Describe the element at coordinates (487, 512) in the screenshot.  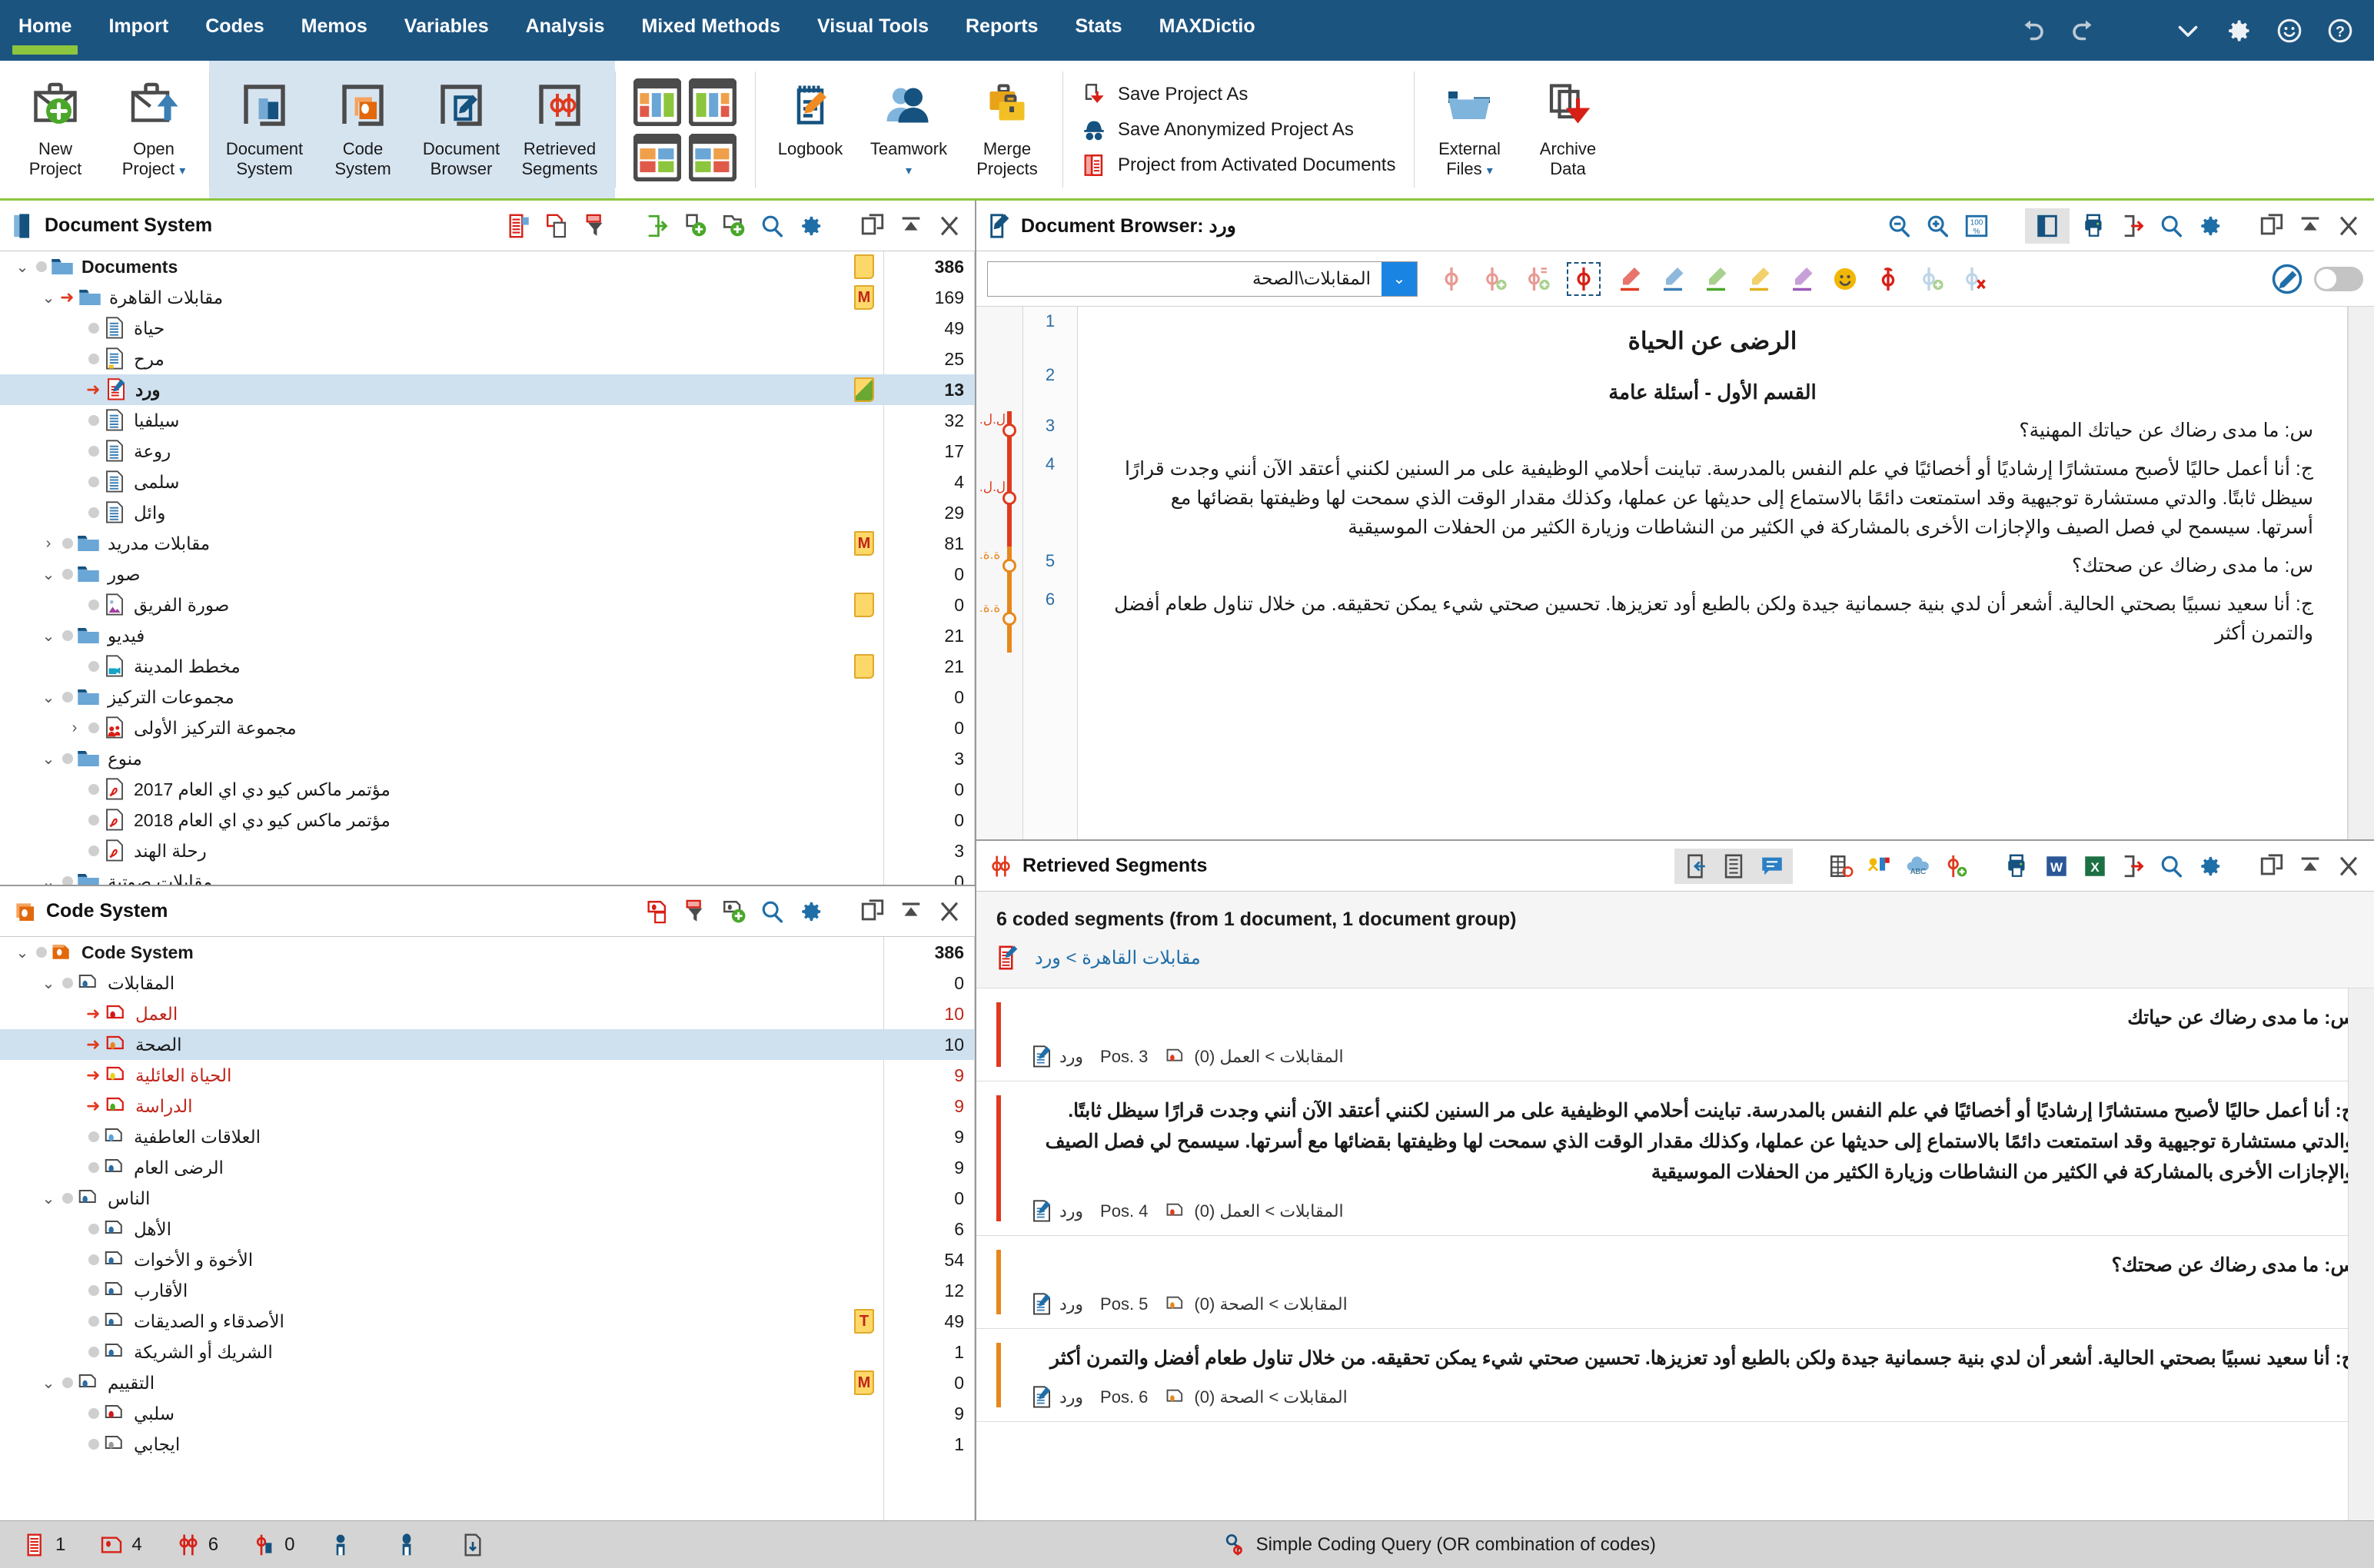
I see `document-tree-row: وائل 29` at that location.